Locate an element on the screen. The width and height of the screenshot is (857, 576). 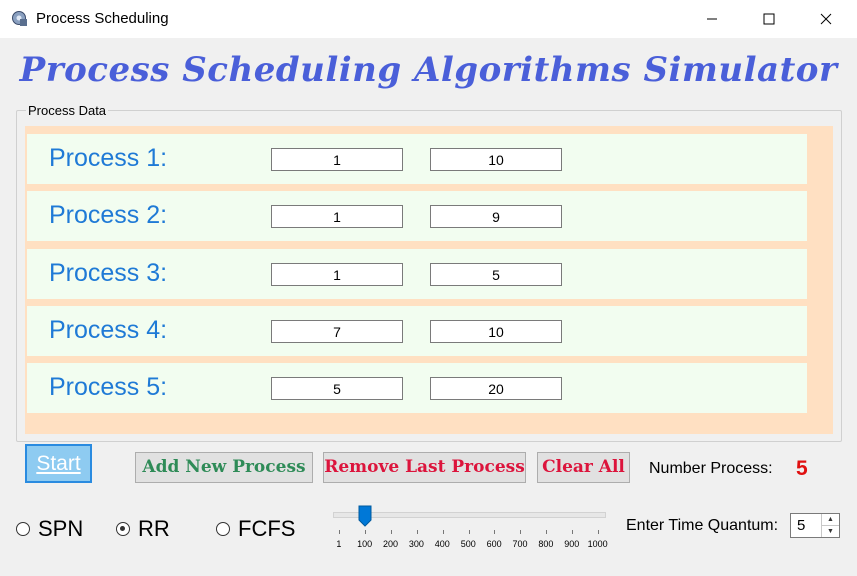
minimize-icon is located at coordinates (712, 19).